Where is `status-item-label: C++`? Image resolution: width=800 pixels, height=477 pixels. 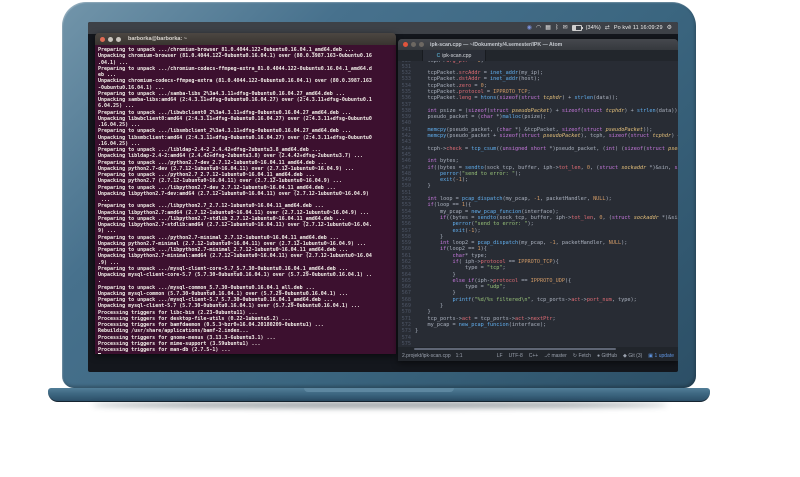
status-item-label: C++ is located at coordinates (533, 356).